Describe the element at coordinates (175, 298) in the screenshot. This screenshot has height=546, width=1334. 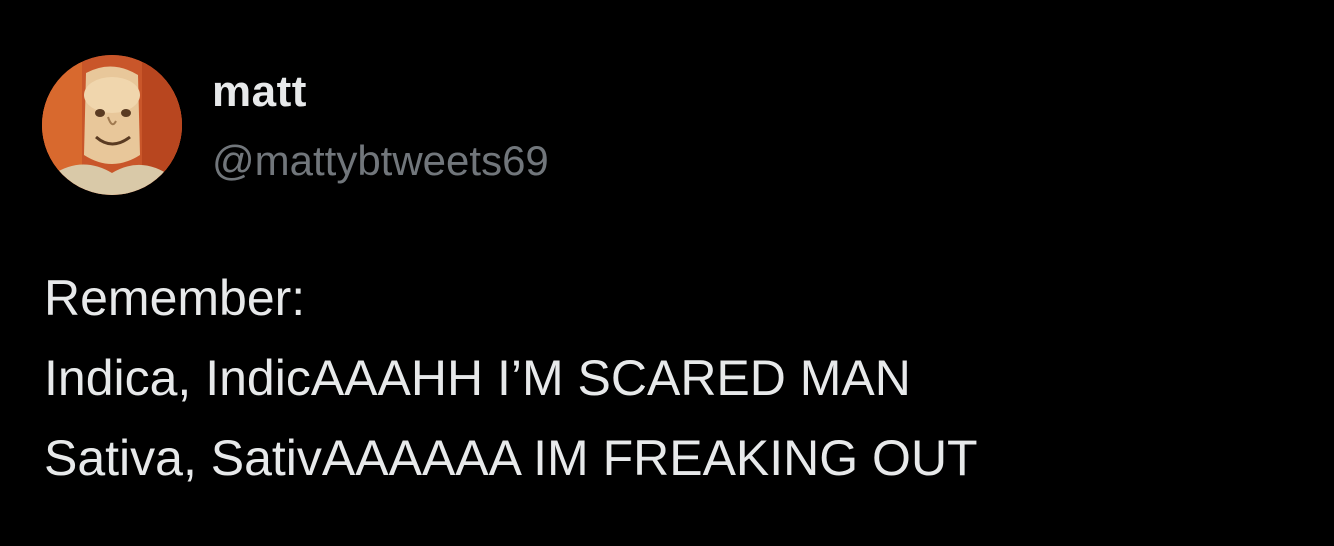
I see `tweet-line: Remember:` at that location.